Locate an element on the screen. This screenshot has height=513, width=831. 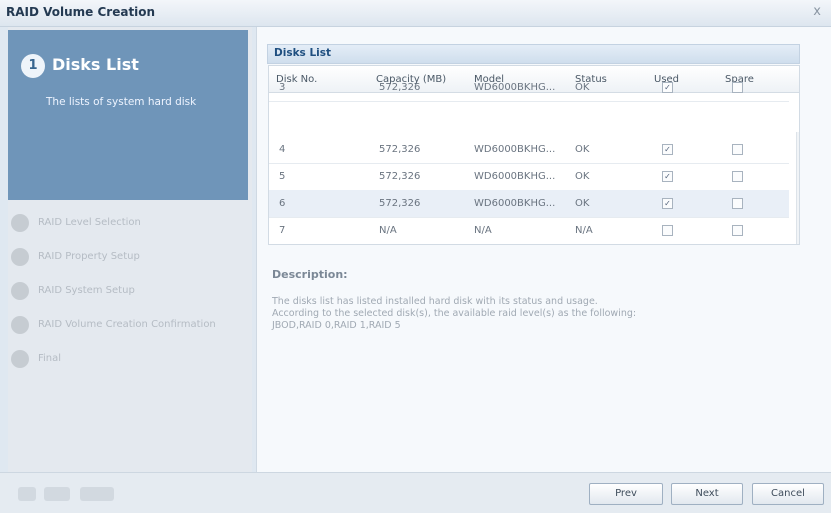
cell-disk-no: 7 is located at coordinates (282, 230).